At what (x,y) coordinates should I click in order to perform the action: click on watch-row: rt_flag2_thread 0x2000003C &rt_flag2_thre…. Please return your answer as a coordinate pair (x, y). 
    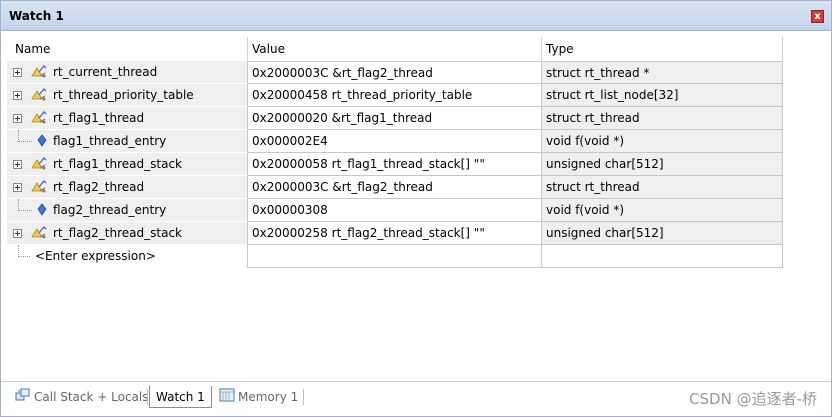
    Looking at the image, I should click on (395, 187).